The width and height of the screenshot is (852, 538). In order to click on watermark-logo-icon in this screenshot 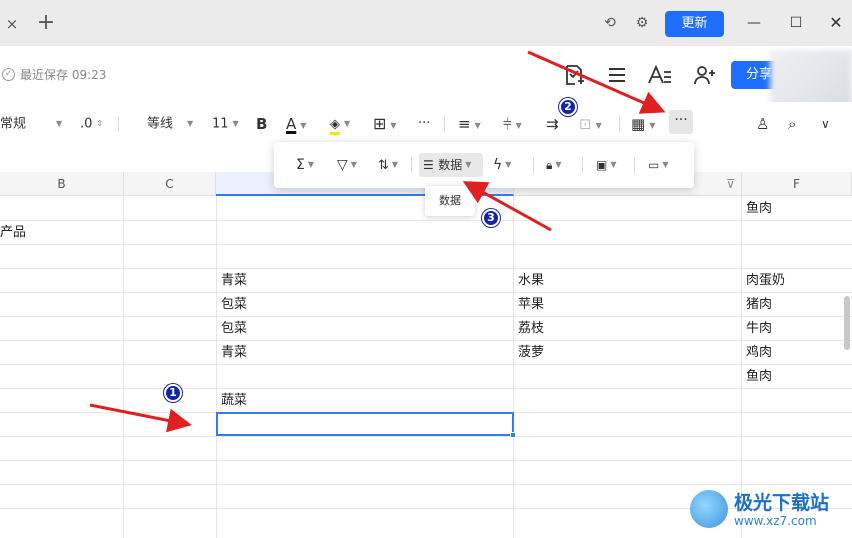, I will do `click(709, 509)`.